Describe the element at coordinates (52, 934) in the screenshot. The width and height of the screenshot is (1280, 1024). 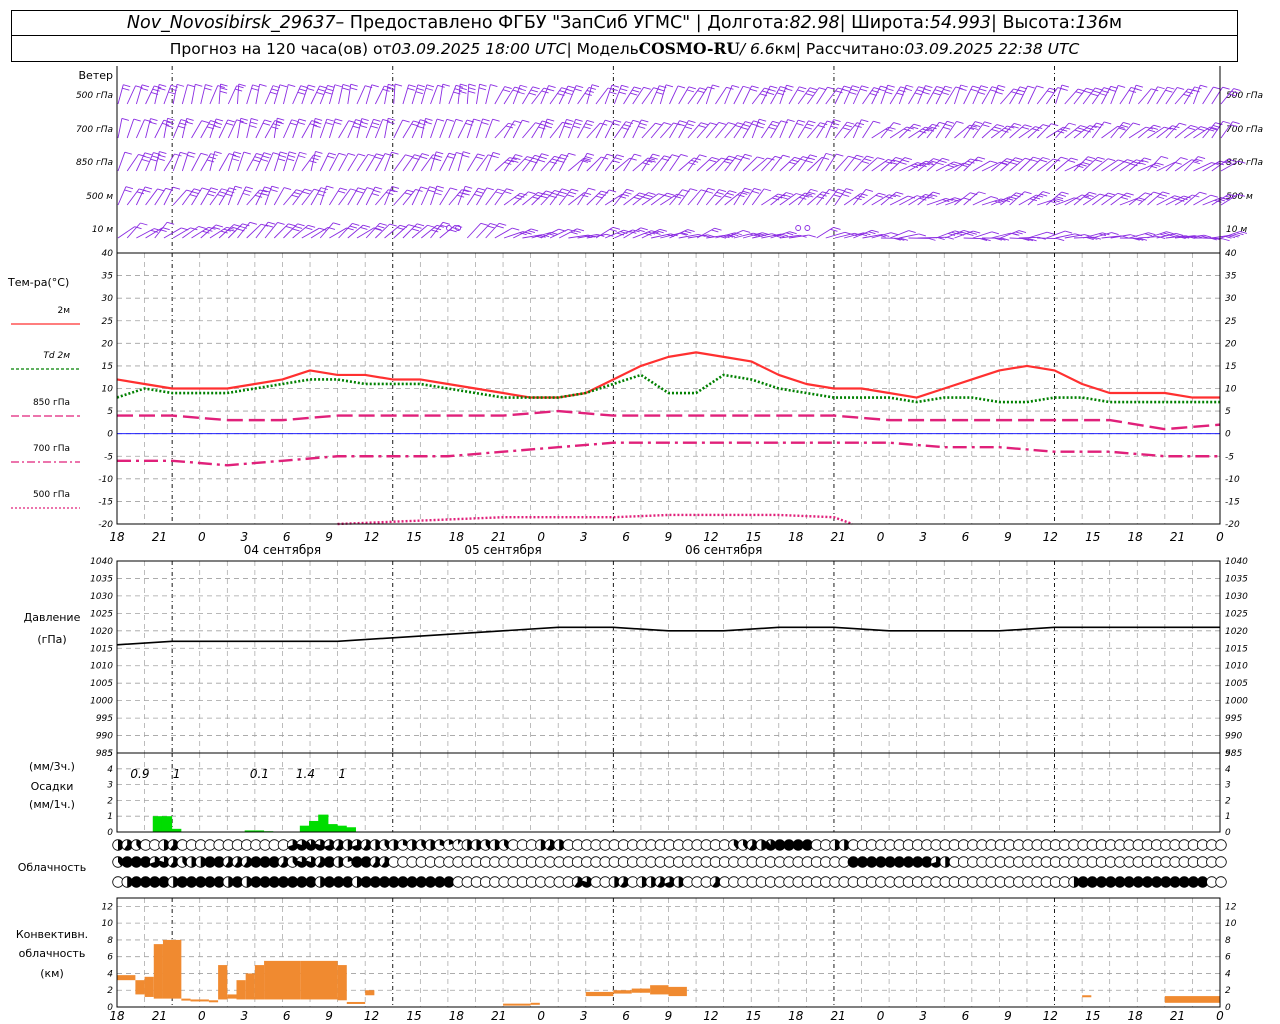
I see `conv-title-line1: Конвективн.` at that location.